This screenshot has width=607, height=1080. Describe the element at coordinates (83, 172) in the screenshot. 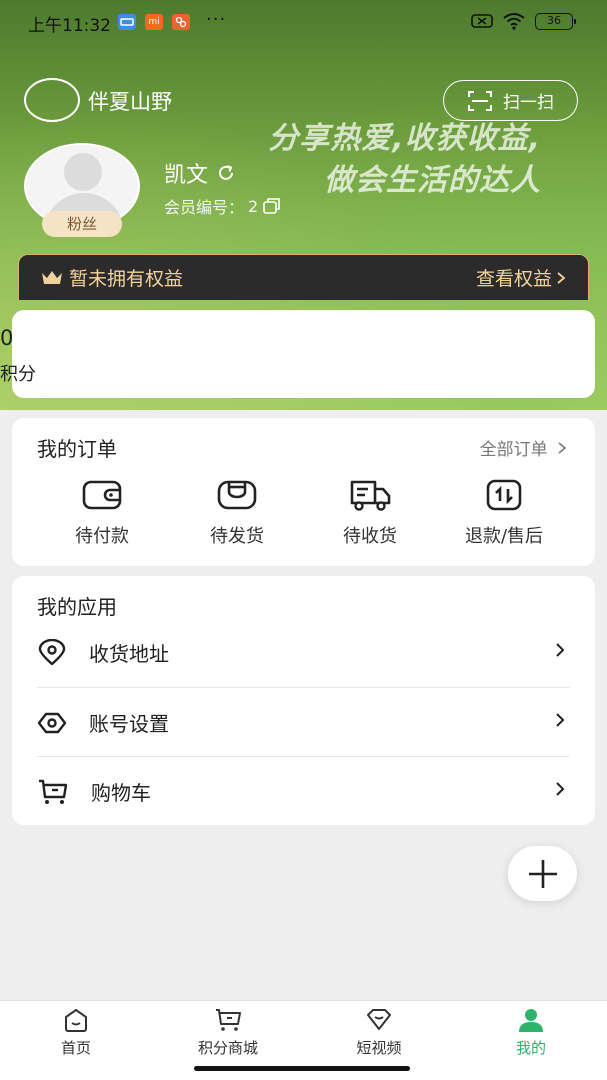

I see `avatar-head-shape` at that location.